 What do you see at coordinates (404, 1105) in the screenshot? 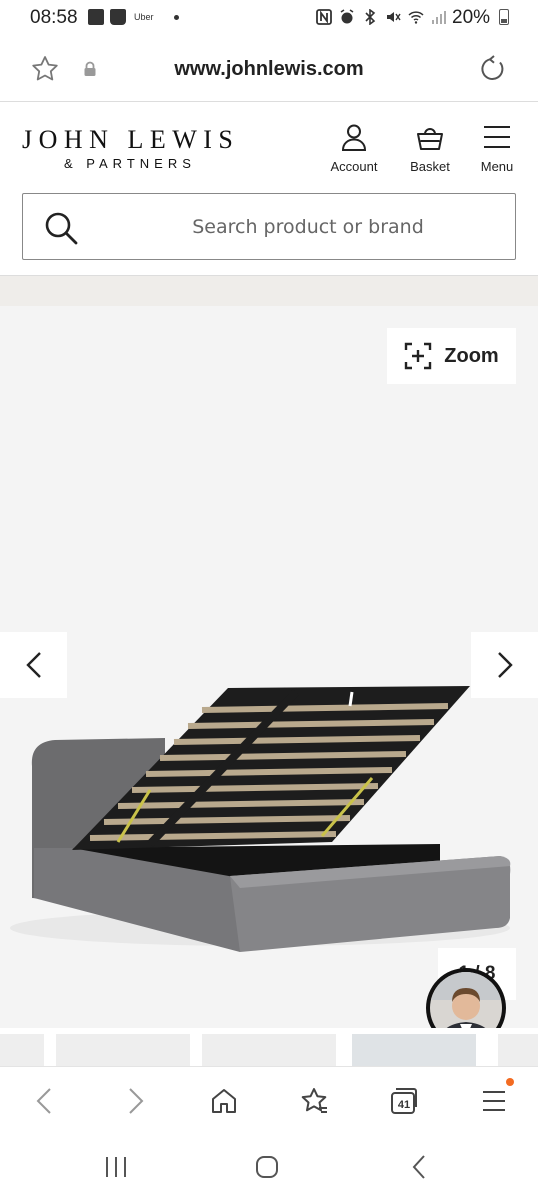
I see `tab-count: 41` at bounding box center [404, 1105].